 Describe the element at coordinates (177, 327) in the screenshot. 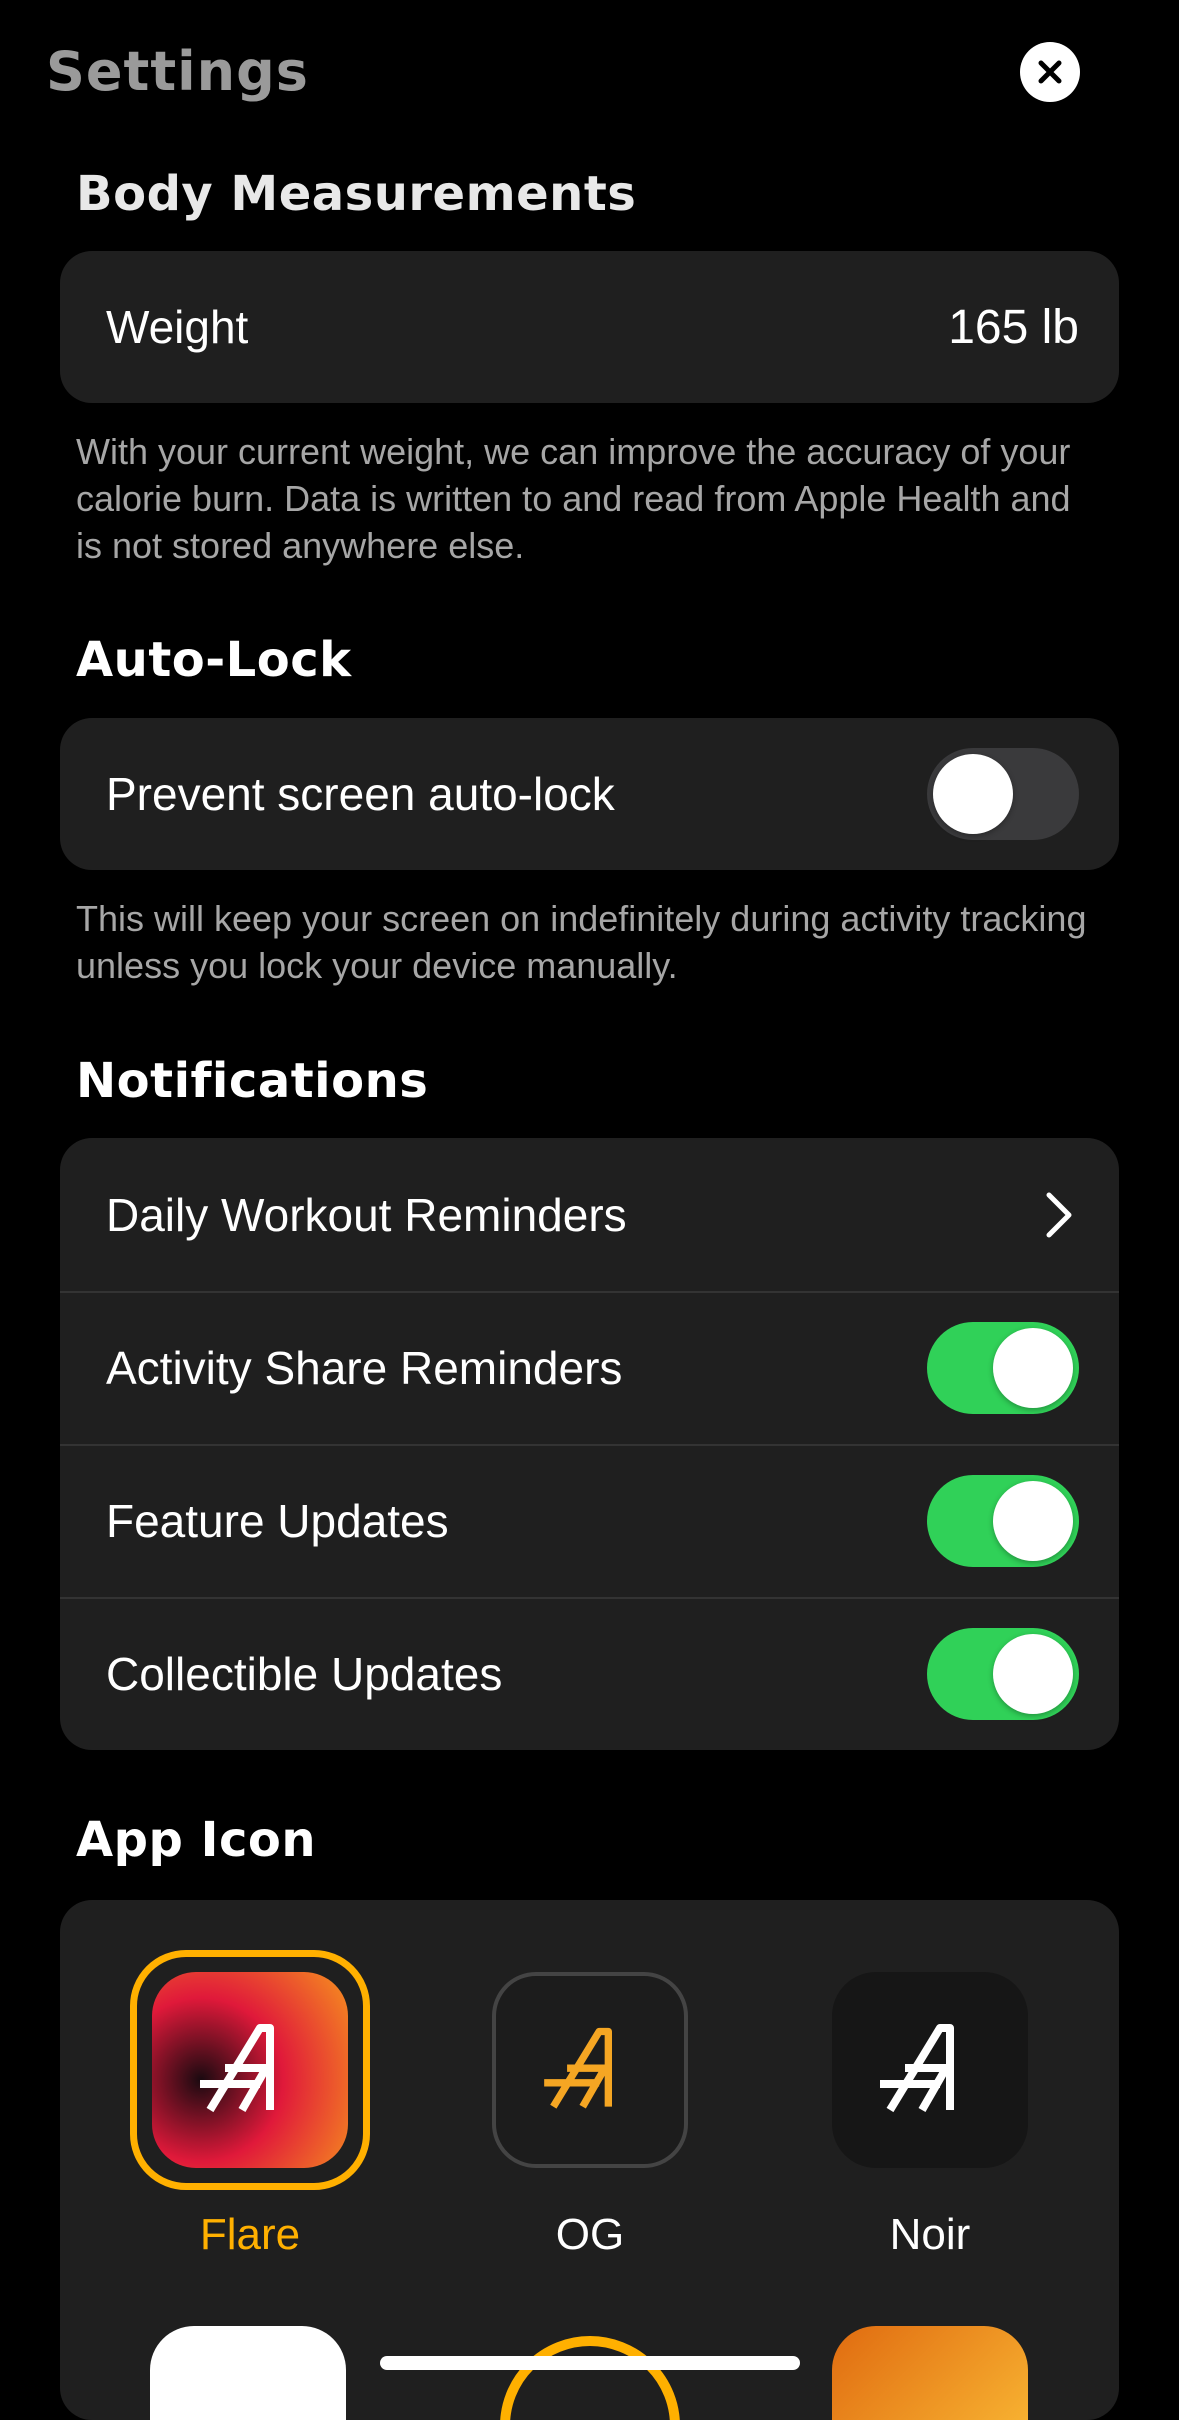

I see `weight-label: Weight` at that location.